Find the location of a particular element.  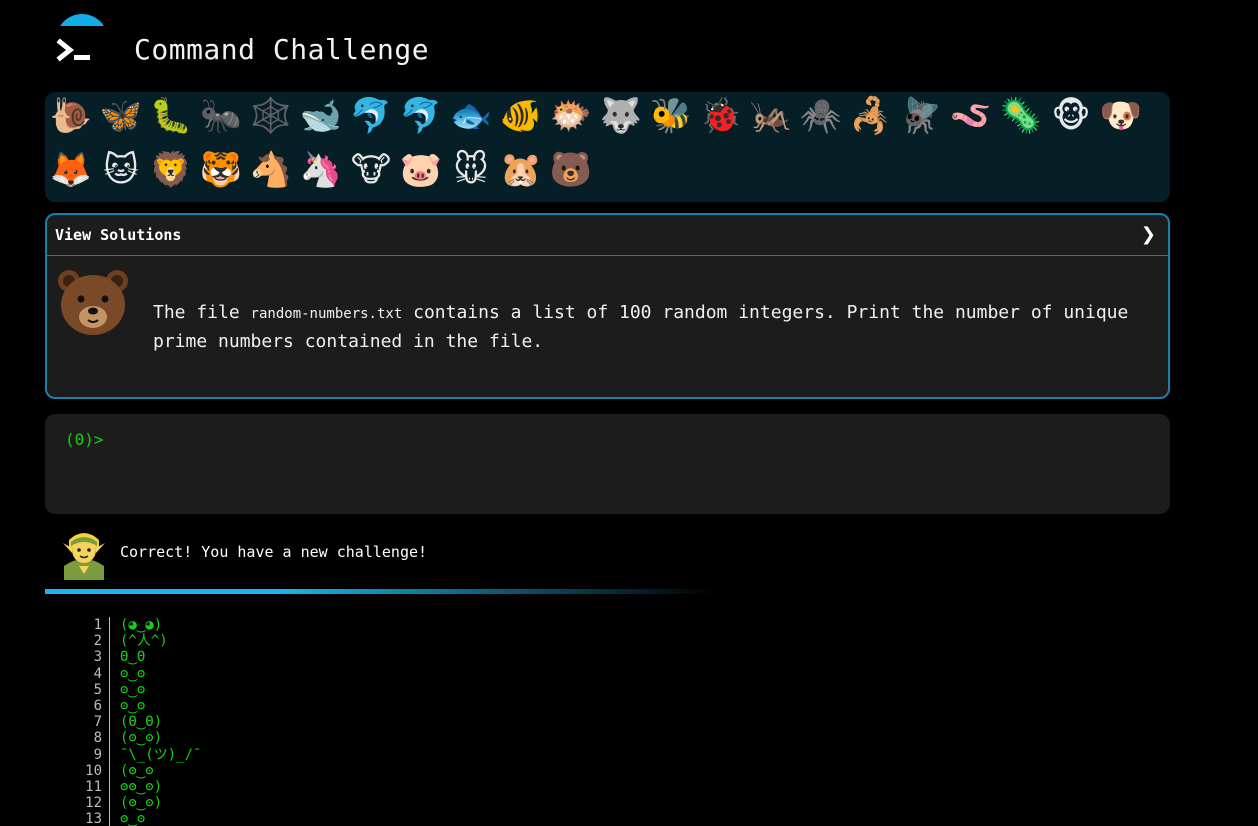

app-header: Command Challenge is located at coordinates (354, 44).